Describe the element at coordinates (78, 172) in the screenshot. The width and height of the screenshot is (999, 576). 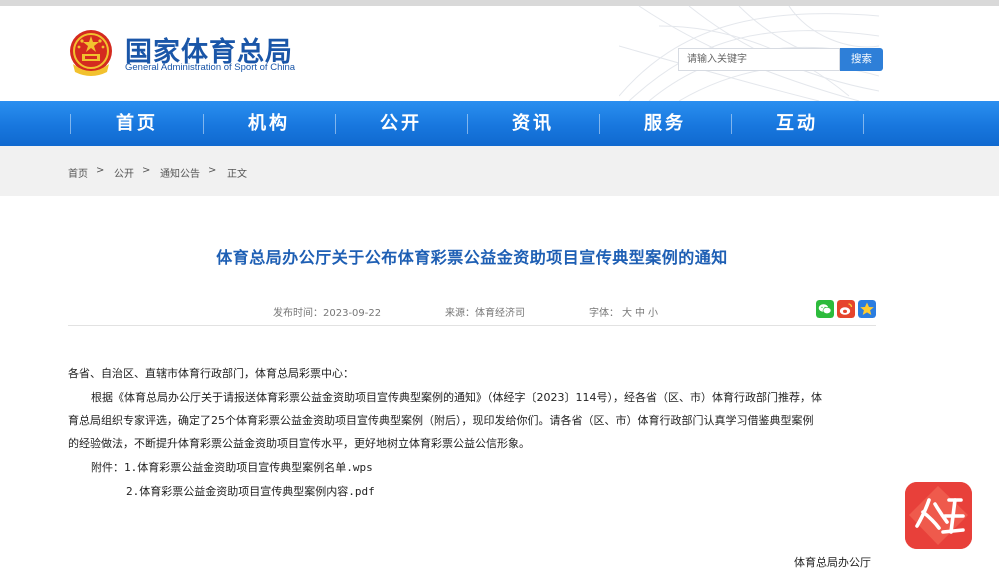
I see `breadcrumb-home: 首页` at that location.